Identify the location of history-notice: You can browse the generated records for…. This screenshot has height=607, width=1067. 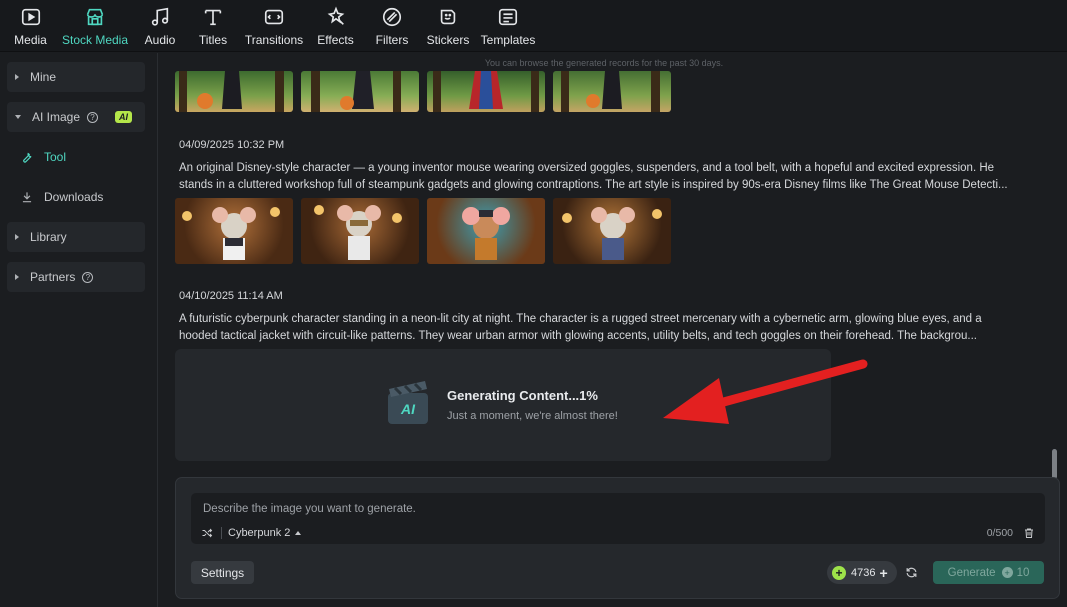
(604, 63).